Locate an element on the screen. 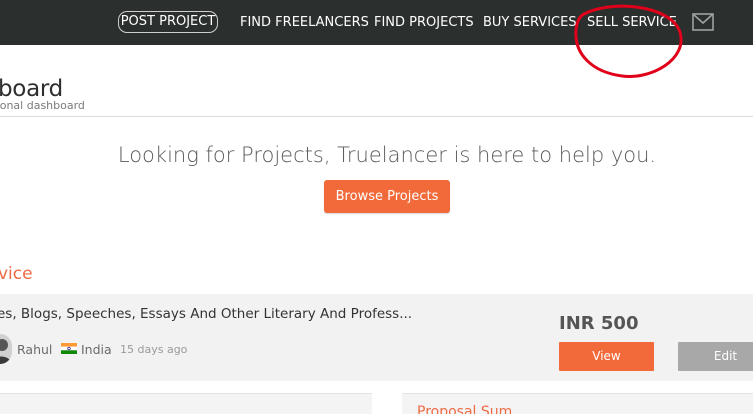  edit-button: Edit is located at coordinates (715, 356).